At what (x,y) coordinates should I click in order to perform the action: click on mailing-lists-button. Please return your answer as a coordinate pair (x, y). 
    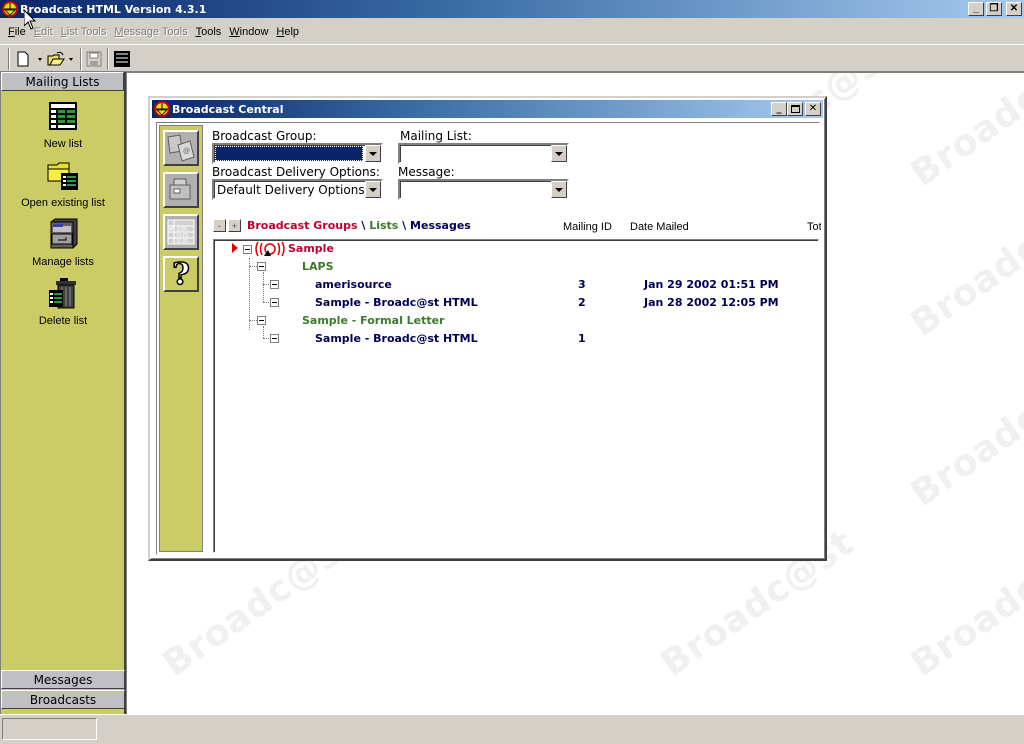
    Looking at the image, I should click on (181, 190).